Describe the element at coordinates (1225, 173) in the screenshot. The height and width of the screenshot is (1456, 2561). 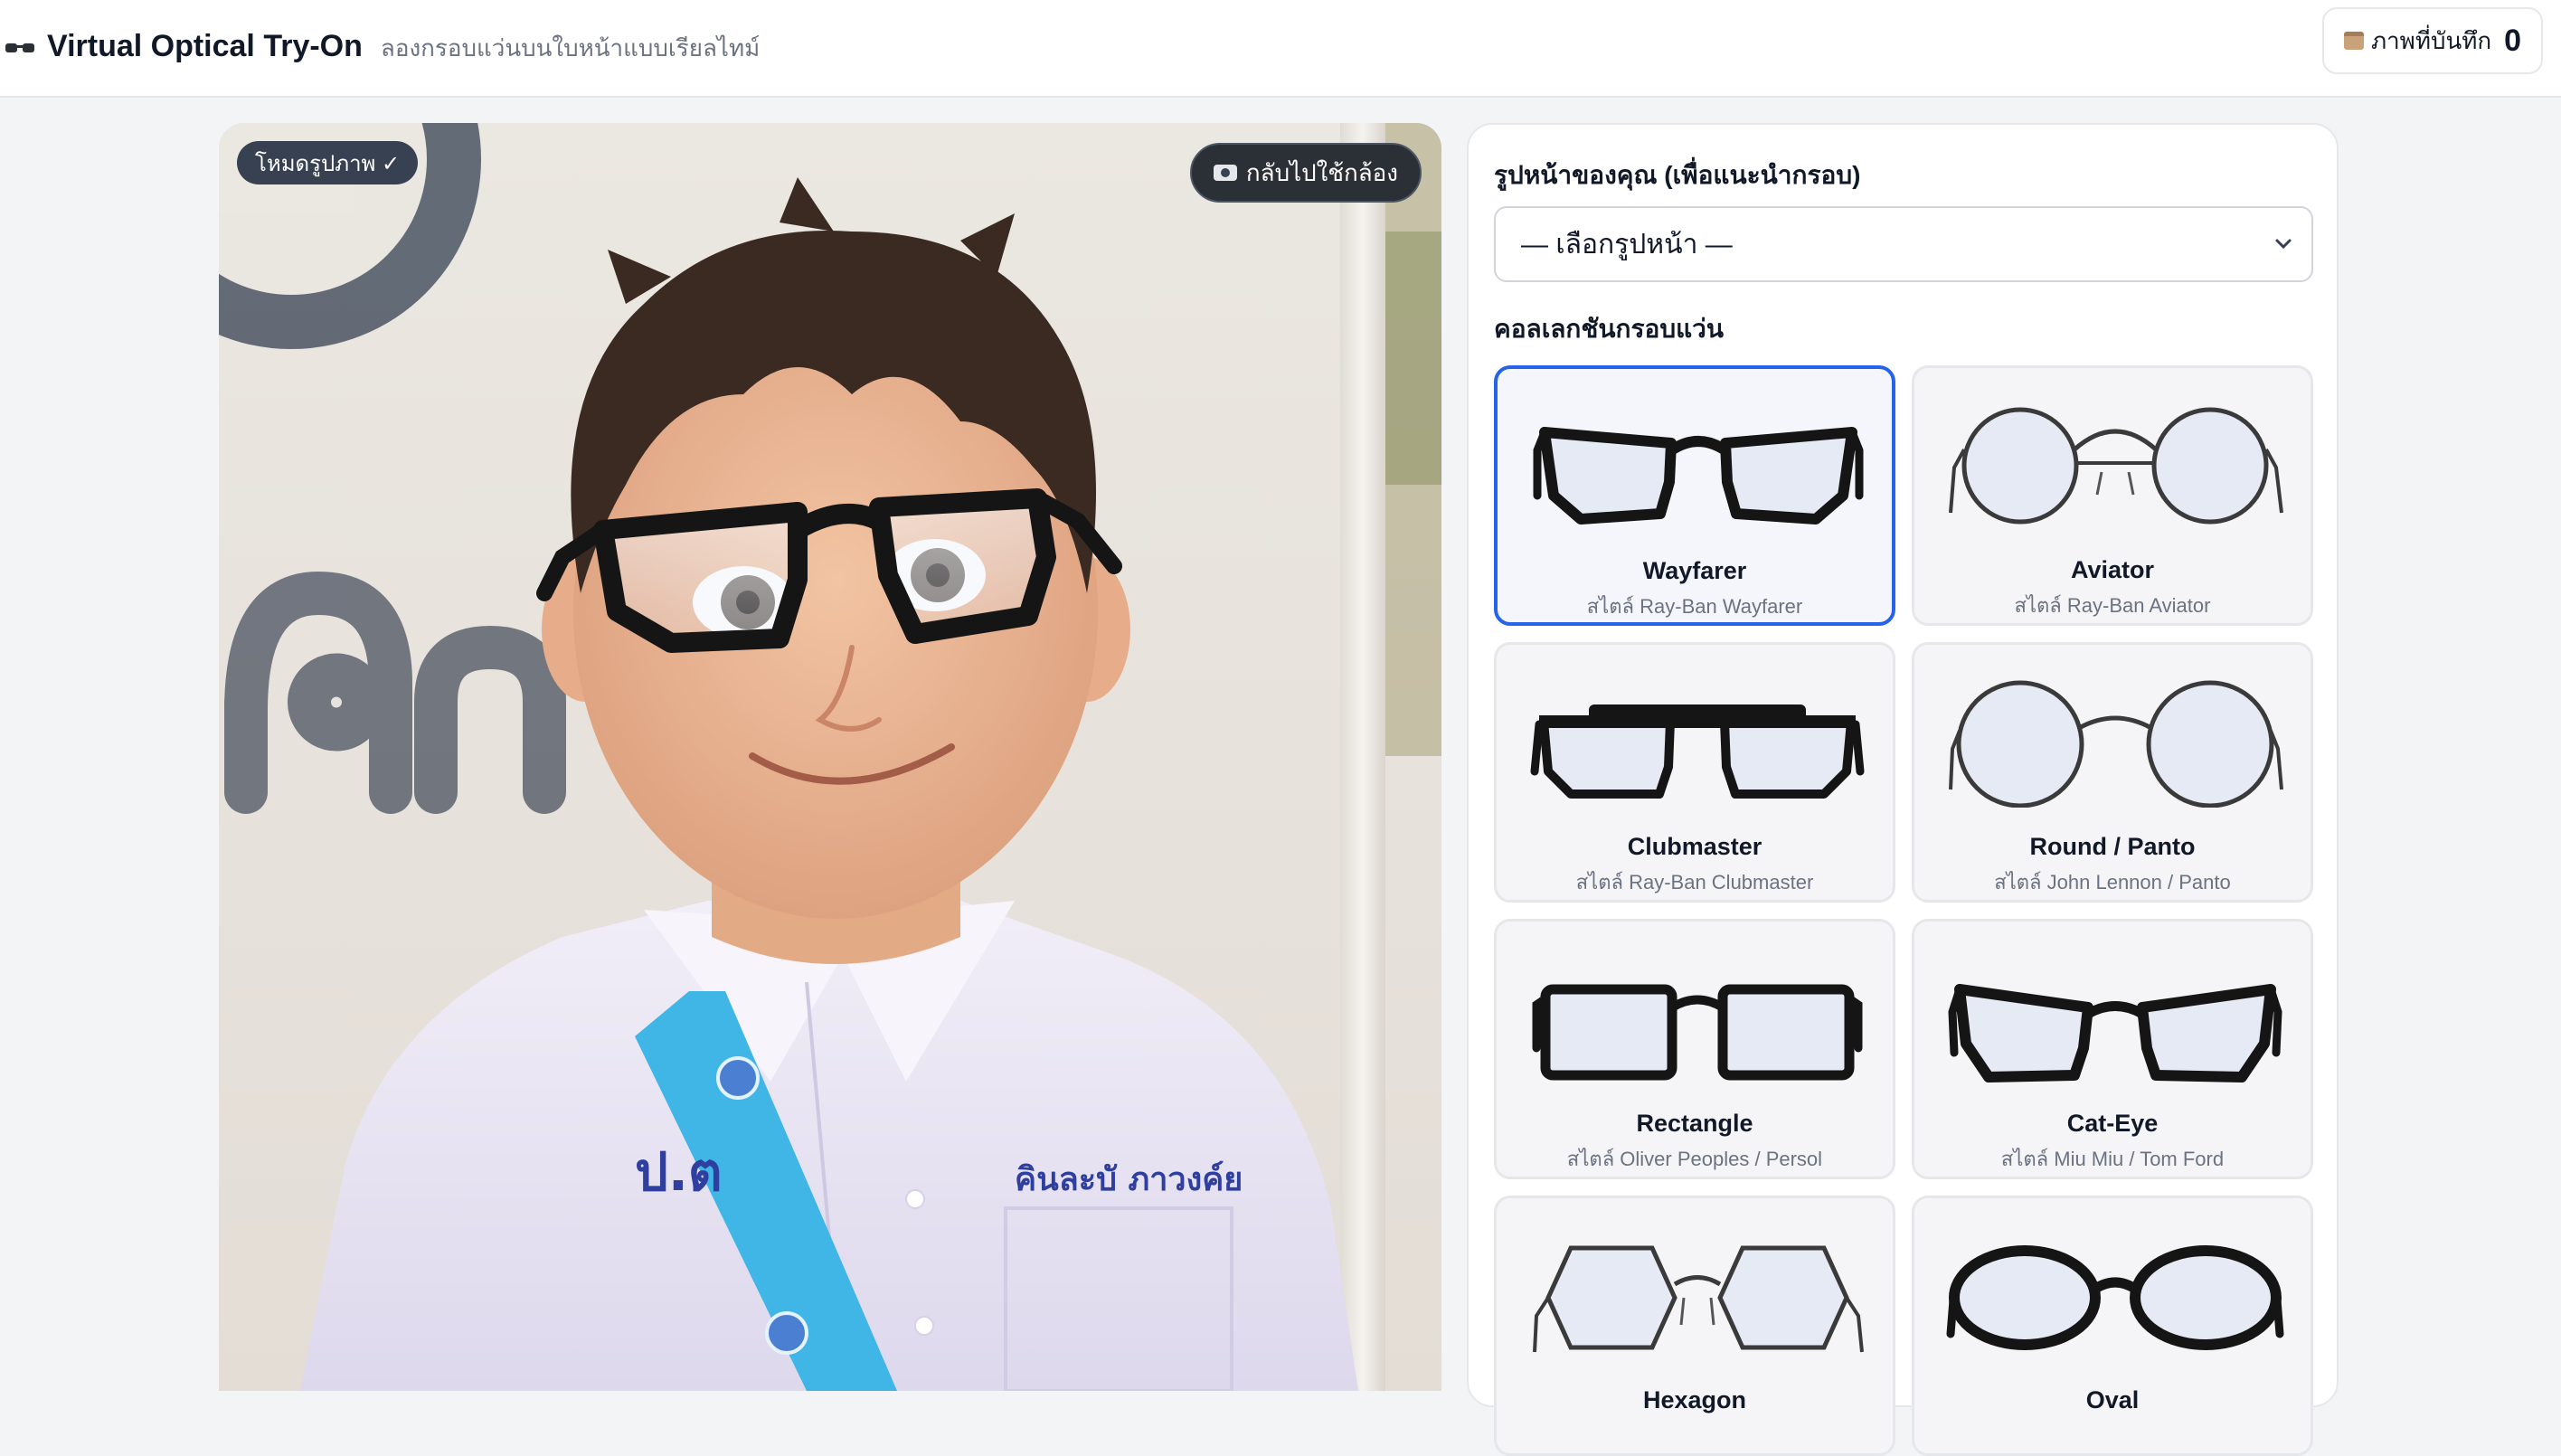
I see `camera-icon` at that location.